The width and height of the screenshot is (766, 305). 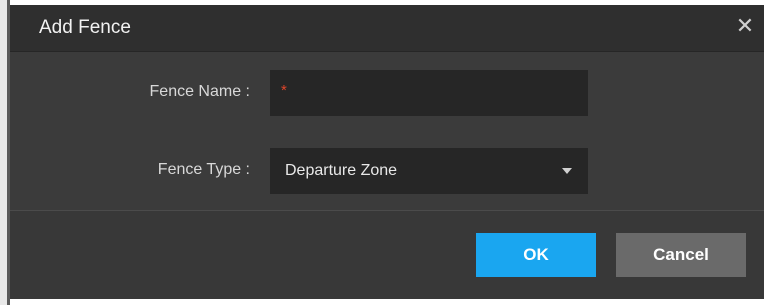 I want to click on fence-name-label: Fence Name :, so click(x=199, y=91).